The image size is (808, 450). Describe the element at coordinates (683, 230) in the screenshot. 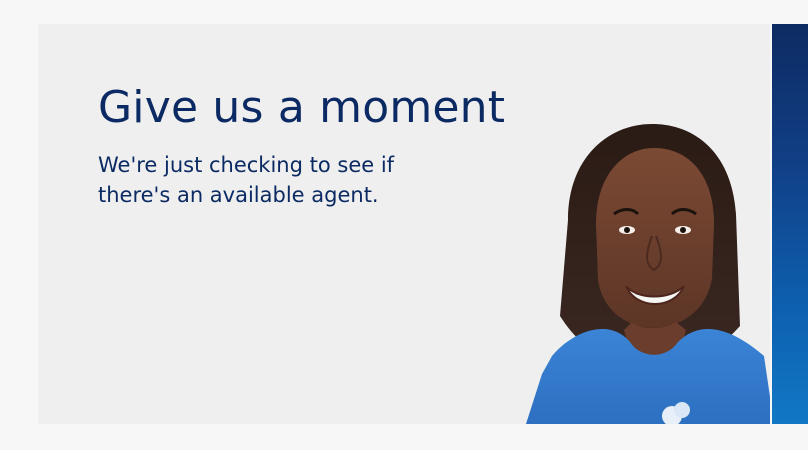

I see `agent-right-pupil` at that location.